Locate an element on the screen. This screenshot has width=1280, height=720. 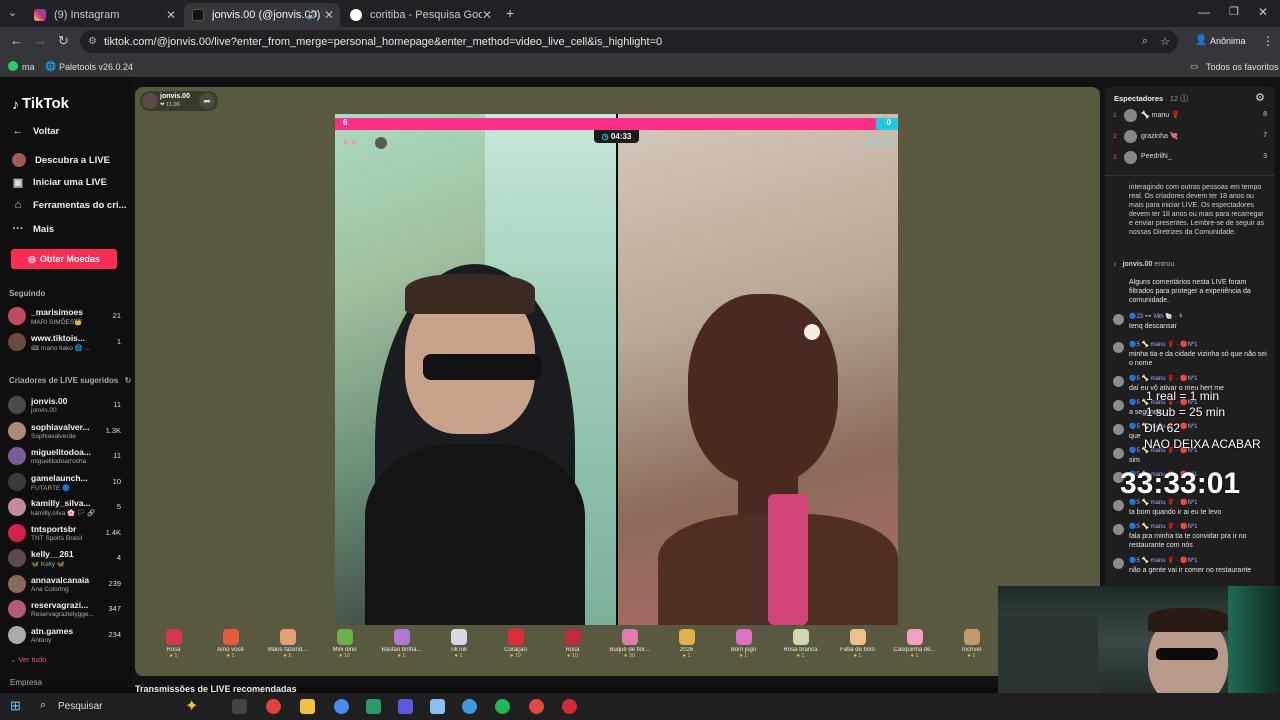
profile-label: Anônima is located at coordinates (1228, 41).